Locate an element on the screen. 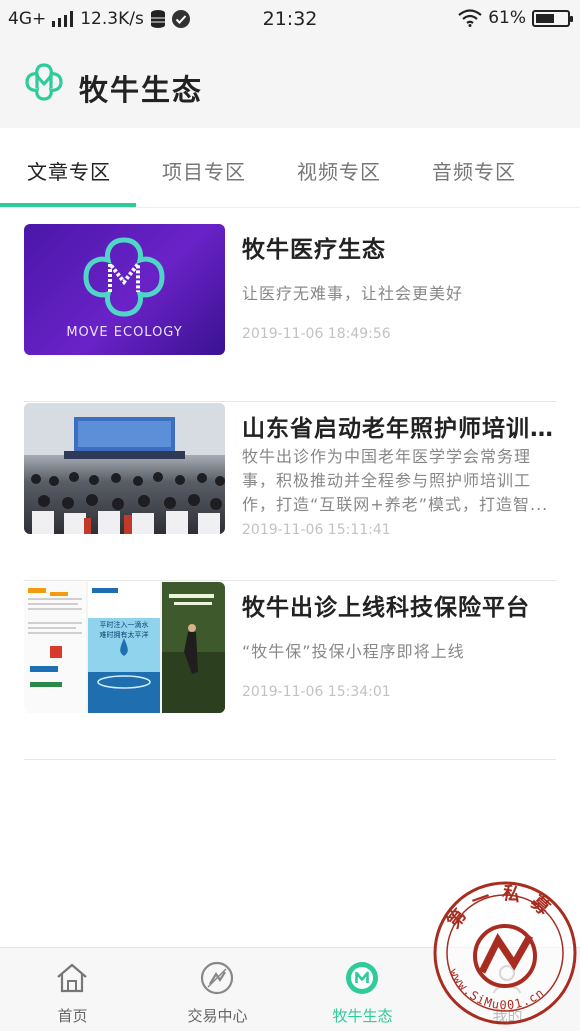 This screenshot has width=580, height=1031. nav-home-label: 首页 is located at coordinates (72, 1016).